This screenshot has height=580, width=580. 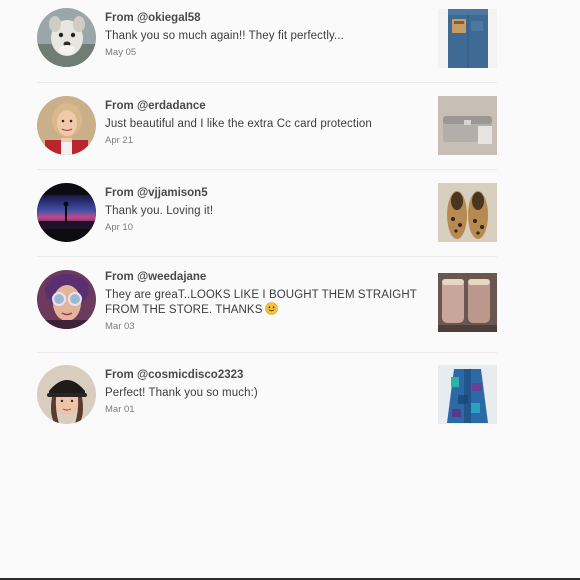 I want to click on blue-dress-thumbnail-icon, so click(x=467, y=394).